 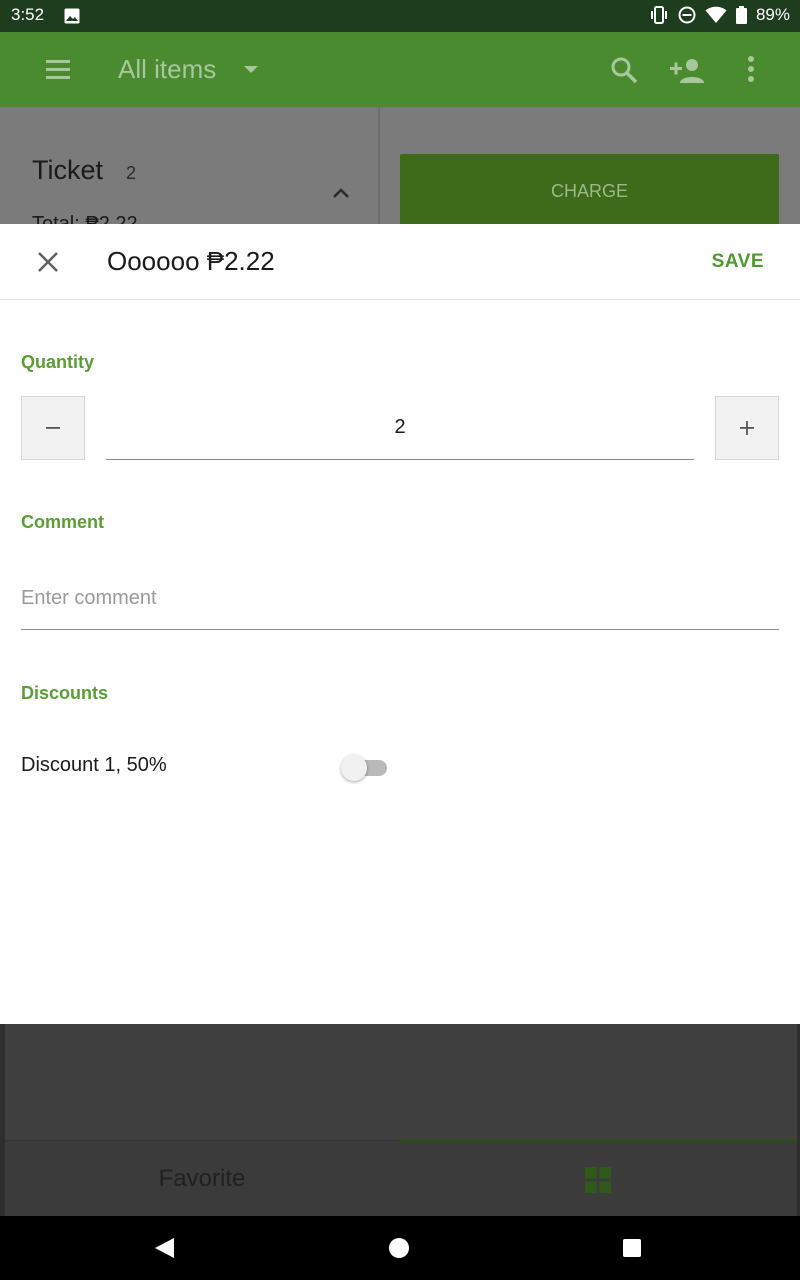 I want to click on status-bar: 3:52 89%, so click(x=400, y=16).